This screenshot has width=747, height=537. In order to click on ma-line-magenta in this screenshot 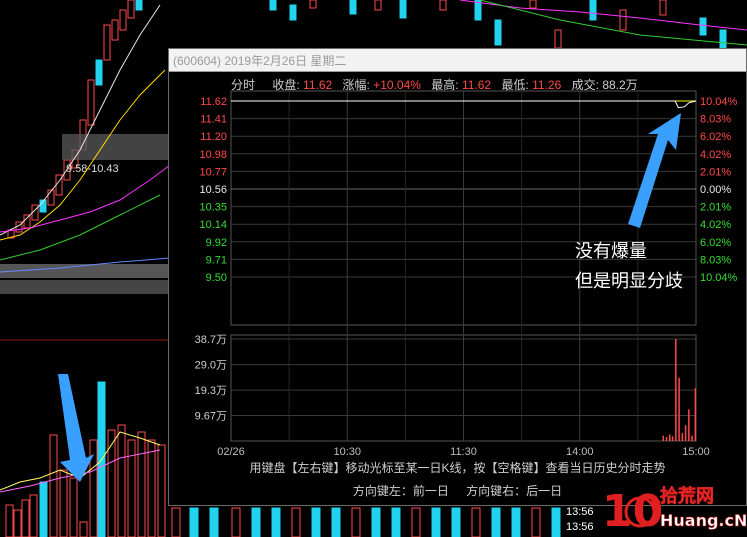, I will do `click(85, 198)`.